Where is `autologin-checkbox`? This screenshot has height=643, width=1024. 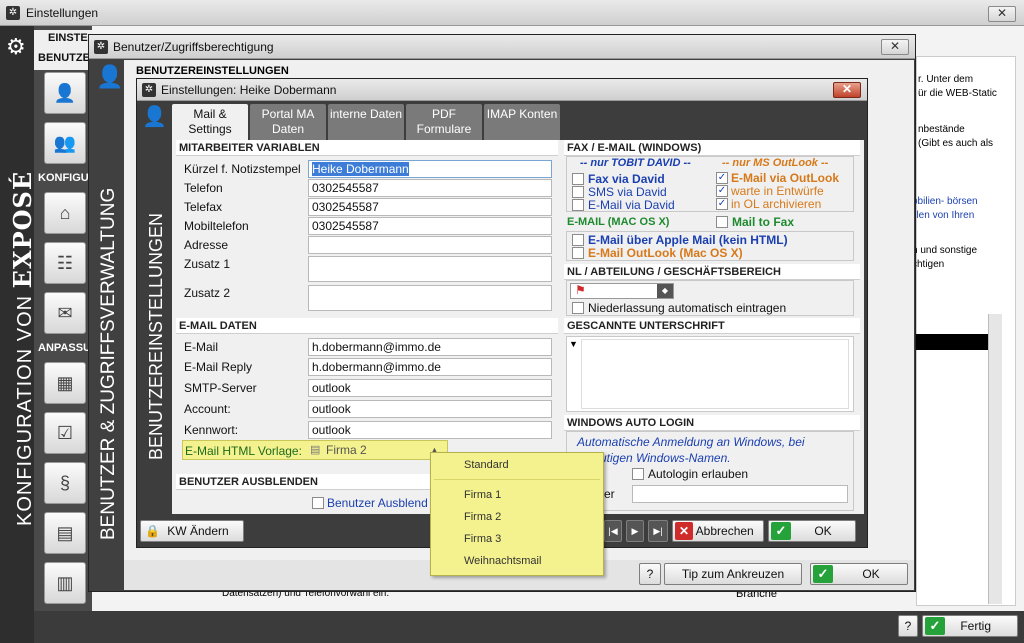 autologin-checkbox is located at coordinates (638, 474).